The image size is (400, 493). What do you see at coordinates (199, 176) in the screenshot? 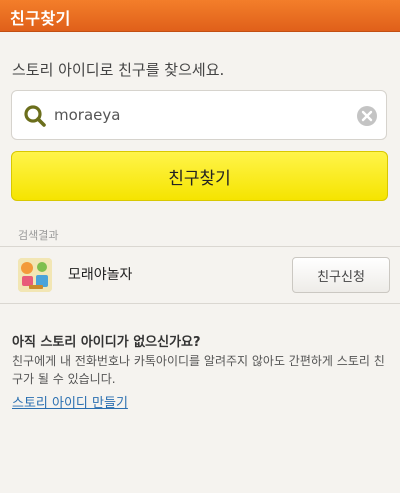
I see `find-friend-button: 친구찾기` at bounding box center [199, 176].